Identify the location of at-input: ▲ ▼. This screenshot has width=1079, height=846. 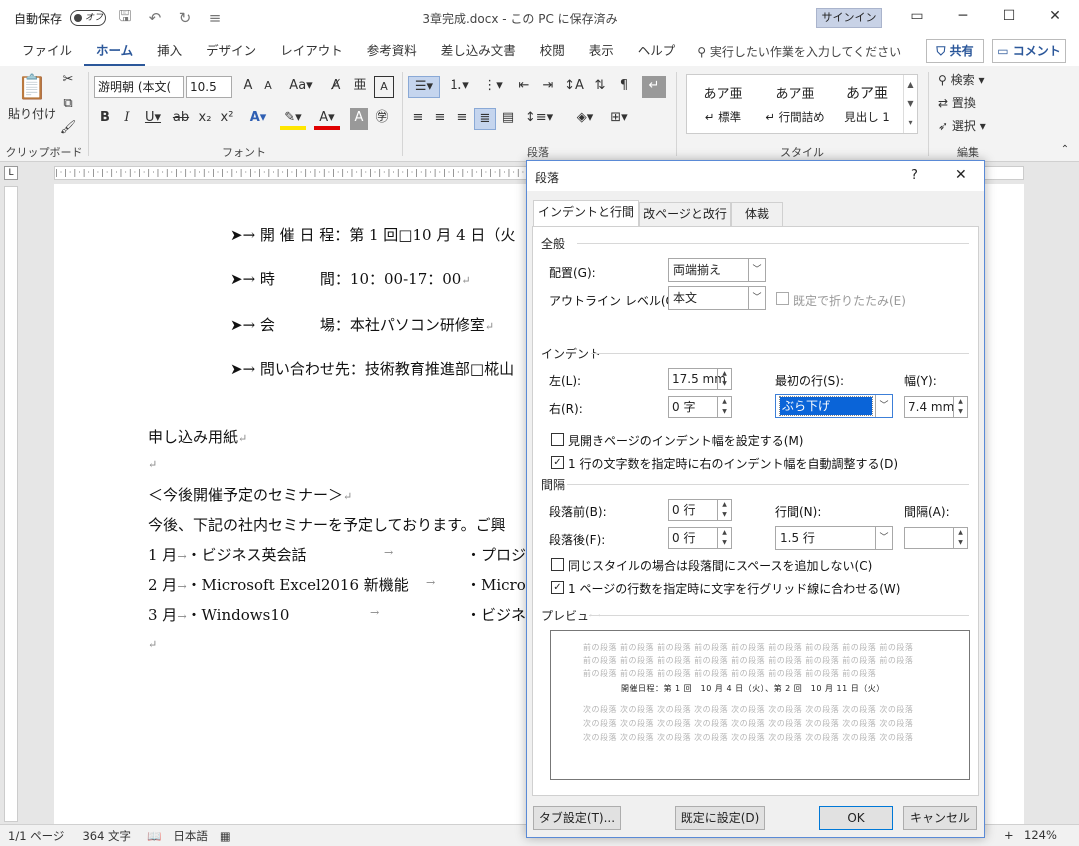
(936, 538).